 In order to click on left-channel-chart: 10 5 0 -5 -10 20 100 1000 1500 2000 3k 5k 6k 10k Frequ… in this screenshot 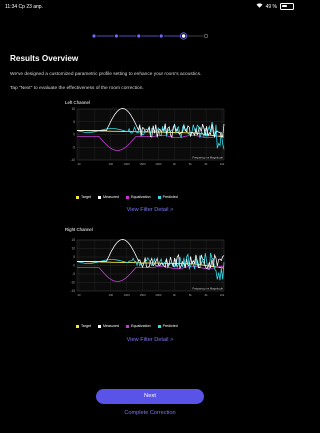, I will do `click(146, 137)`.